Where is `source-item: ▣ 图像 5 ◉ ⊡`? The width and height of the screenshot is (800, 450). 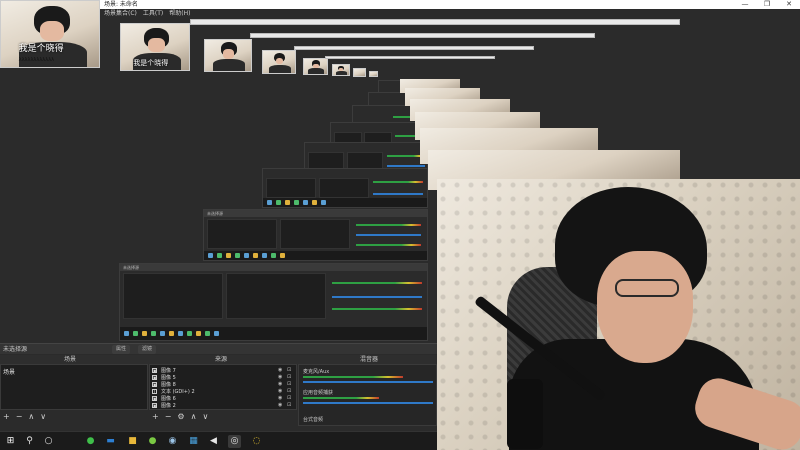
source-item: ▣ 图像 5 ◉ ⊡ is located at coordinates (224, 377).